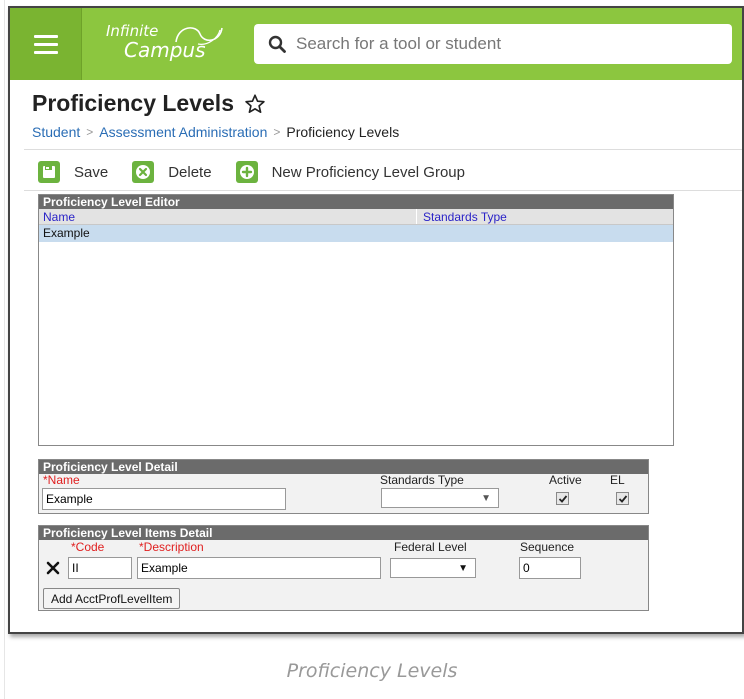 Image resolution: width=744 pixels, height=699 pixels. I want to click on save-icon, so click(49, 172).